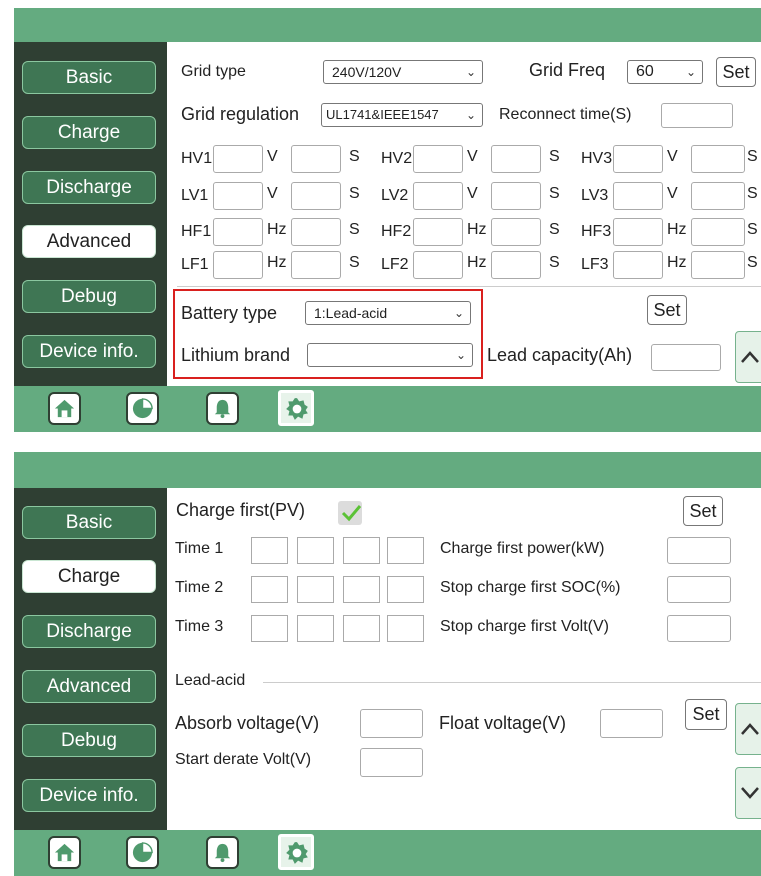  Describe the element at coordinates (243, 759) in the screenshot. I see `start-derate-label: Start derate Volt(V)` at that location.